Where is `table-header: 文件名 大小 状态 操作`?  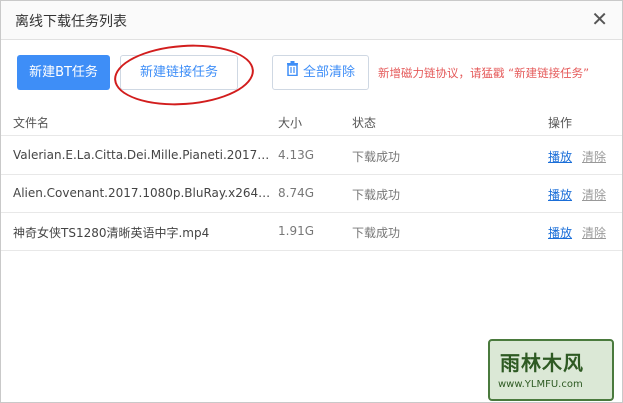 table-header: 文件名 大小 状态 操作 is located at coordinates (311, 122).